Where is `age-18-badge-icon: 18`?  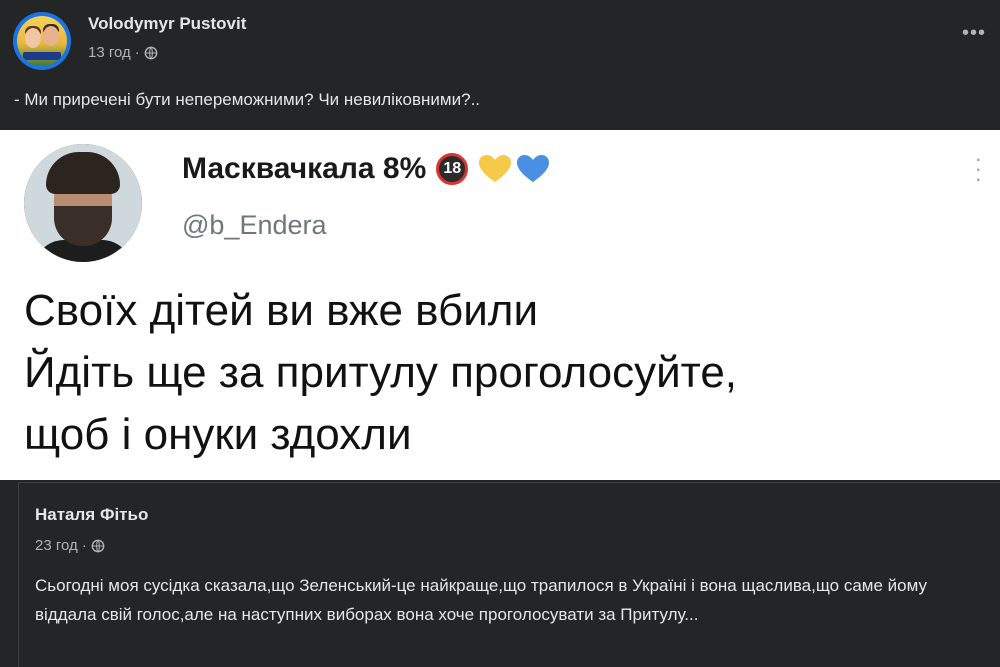 age-18-badge-icon: 18 is located at coordinates (452, 169).